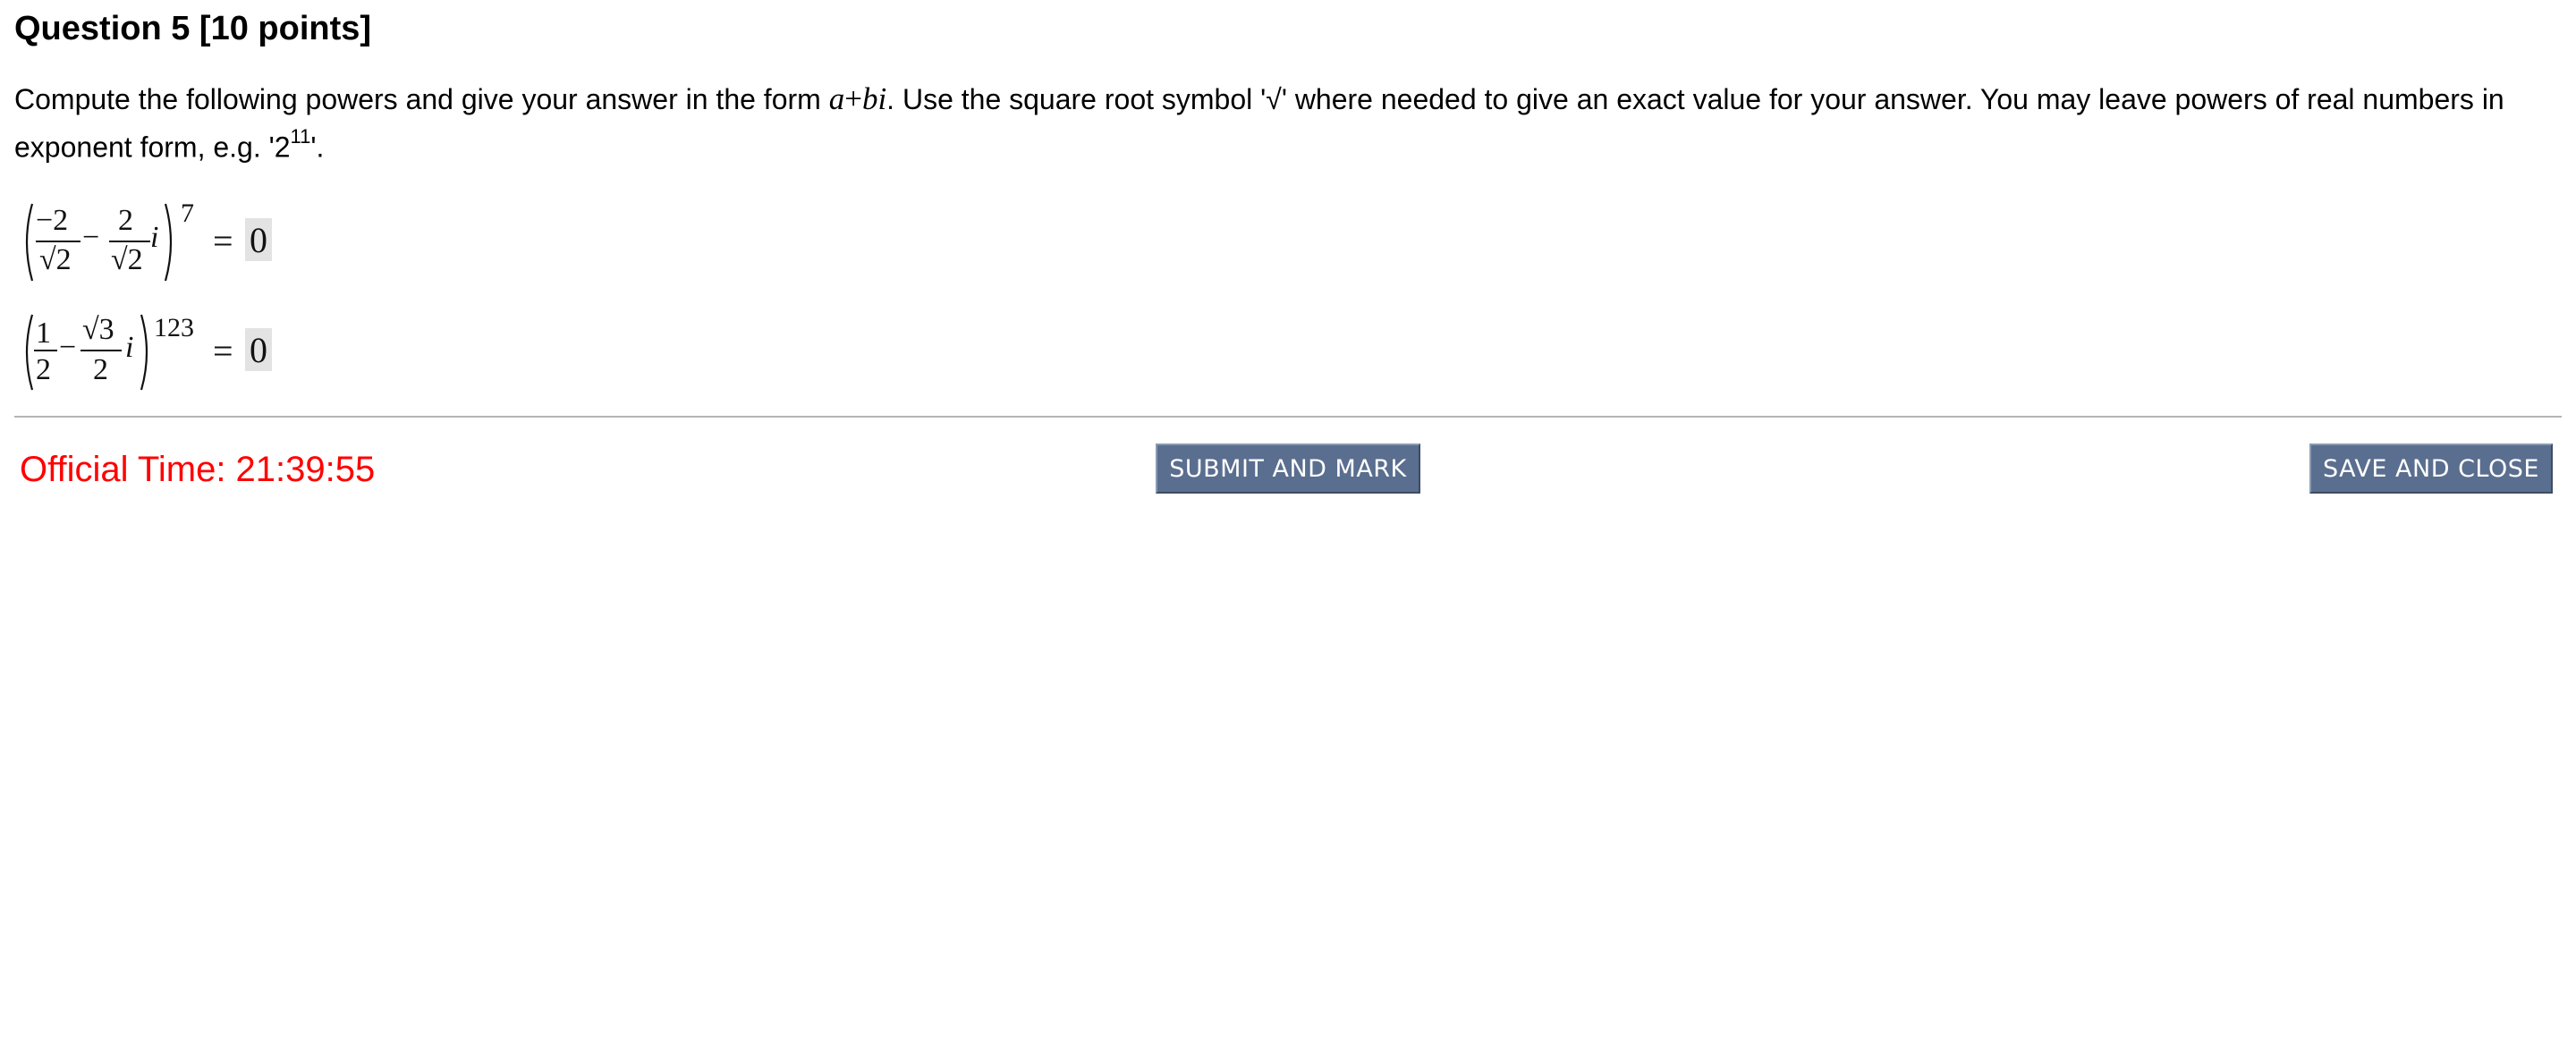 This screenshot has height=1056, width=2576. What do you see at coordinates (98, 329) in the screenshot?
I see `problem-2-term2-numerator: √3` at bounding box center [98, 329].